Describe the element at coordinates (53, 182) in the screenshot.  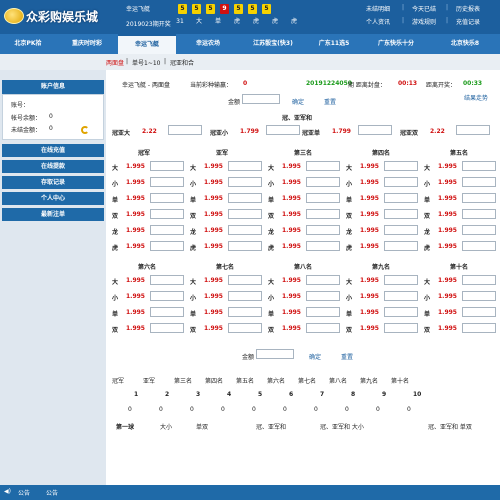
I see `sidebar-button: 存取记录` at that location.